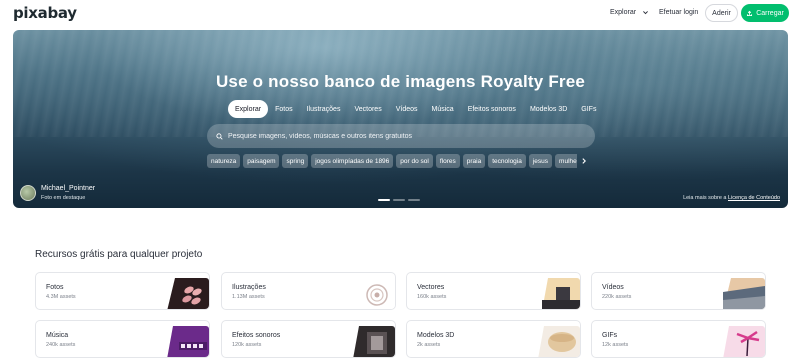 The height and width of the screenshot is (358, 800). Describe the element at coordinates (68, 188) in the screenshot. I see `author-name: Michael_Pointner` at that location.